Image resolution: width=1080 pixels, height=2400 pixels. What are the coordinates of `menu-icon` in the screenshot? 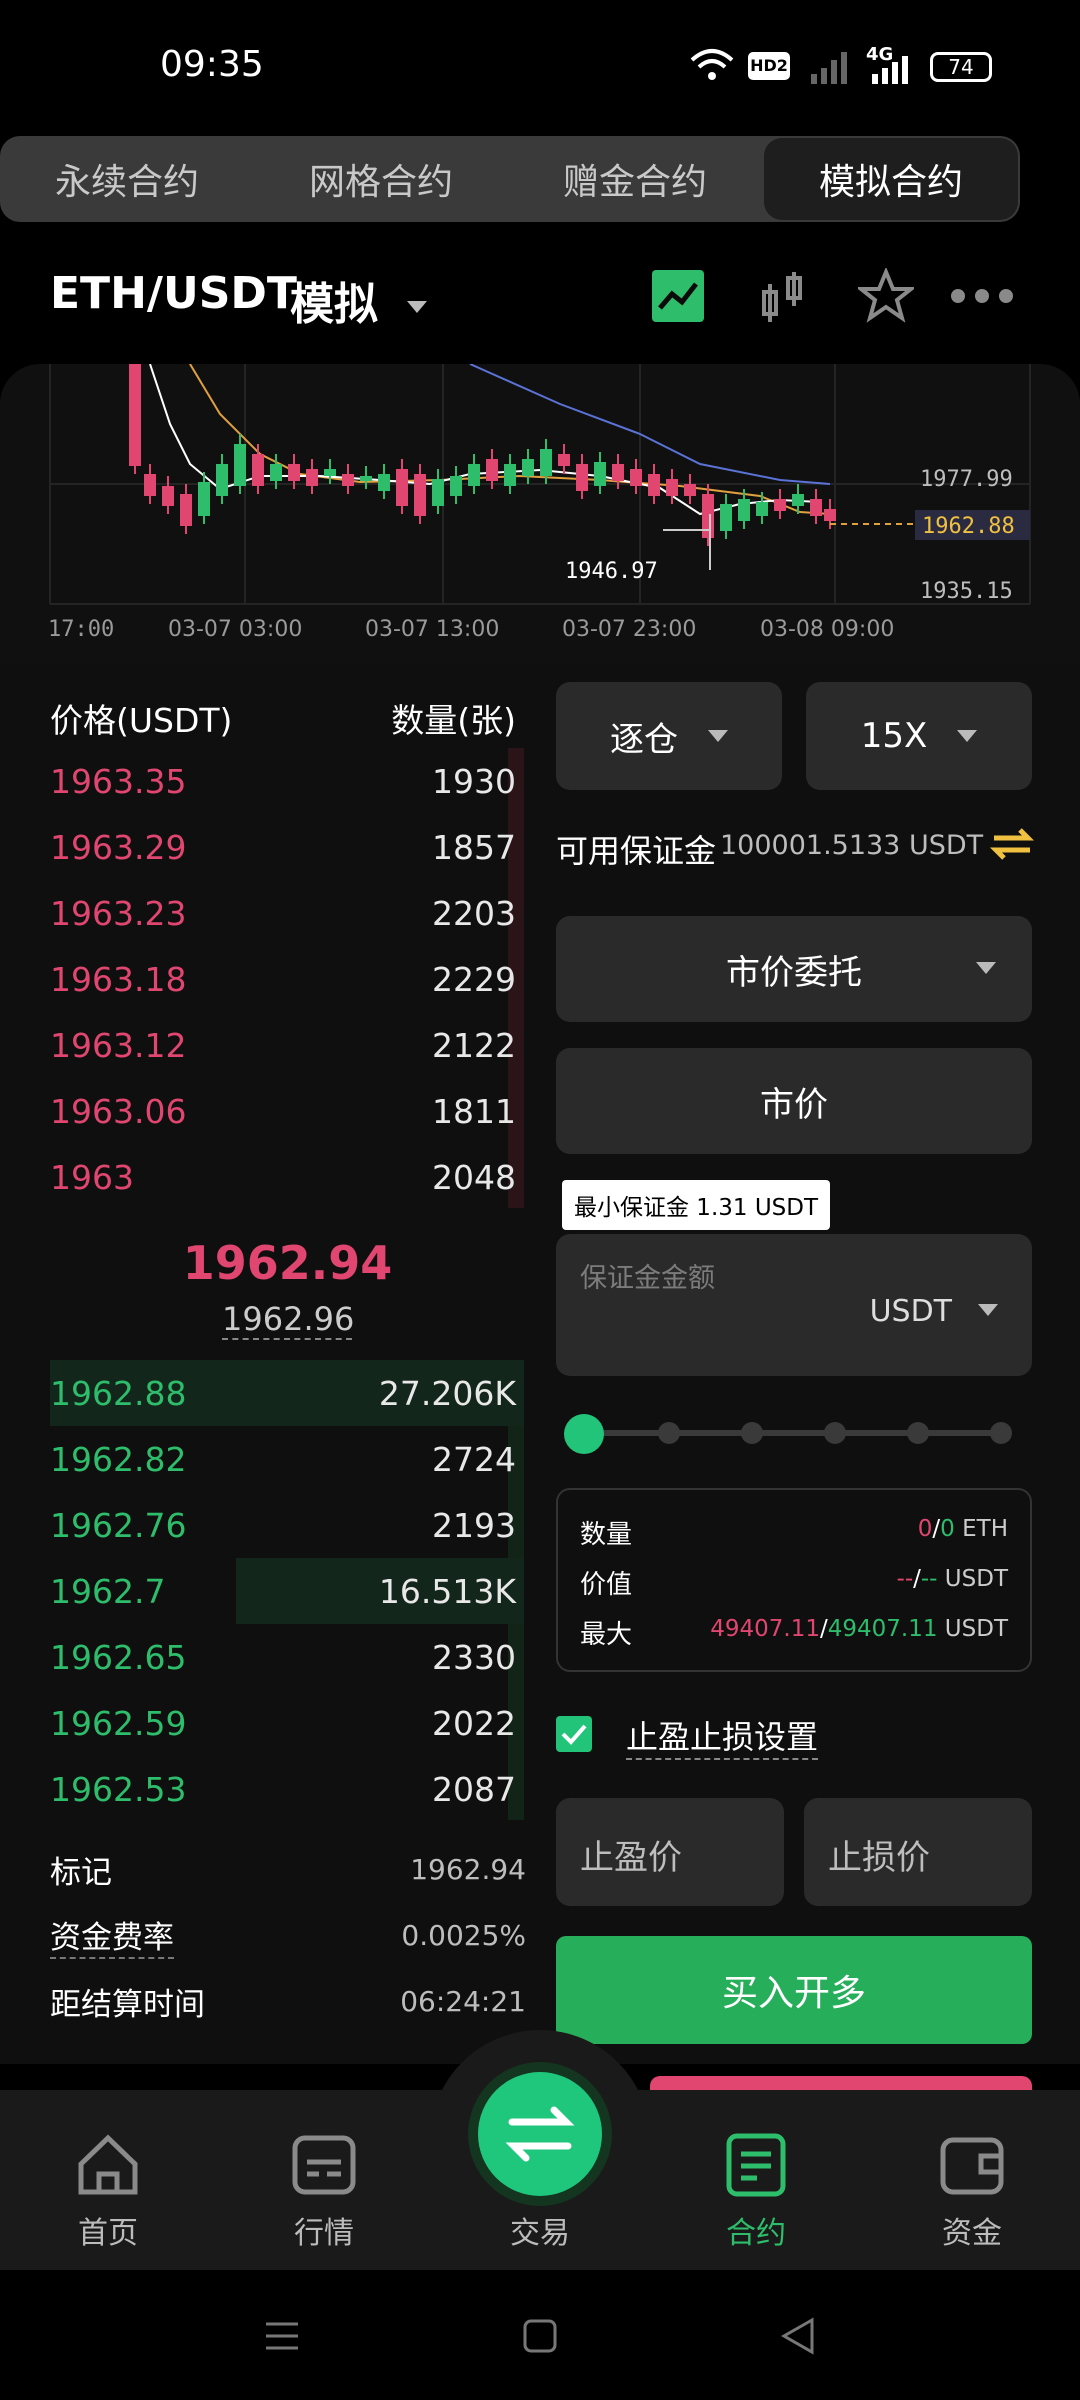 It's located at (282, 2336).